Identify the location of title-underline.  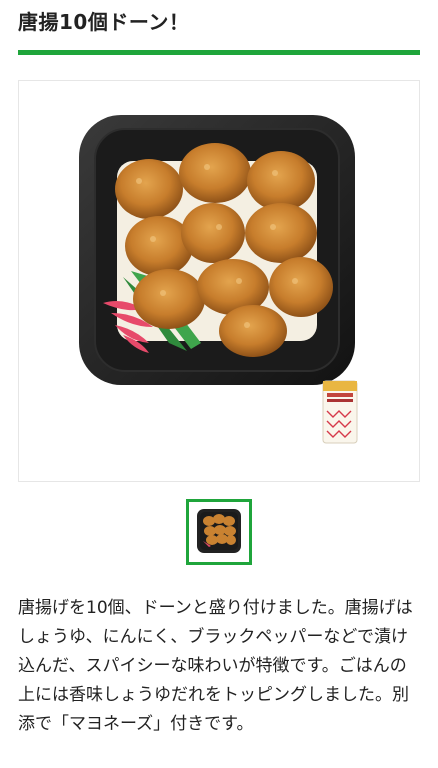
(219, 52).